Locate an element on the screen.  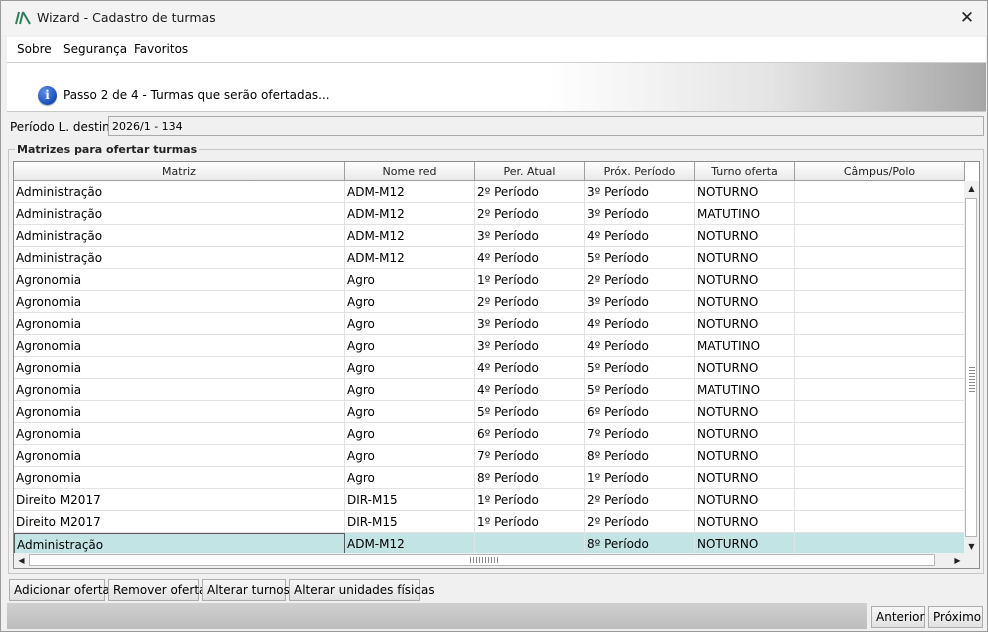
table-row: Agronomia Agro 3º Período 4º Período NOTURNO is located at coordinates (489, 324).